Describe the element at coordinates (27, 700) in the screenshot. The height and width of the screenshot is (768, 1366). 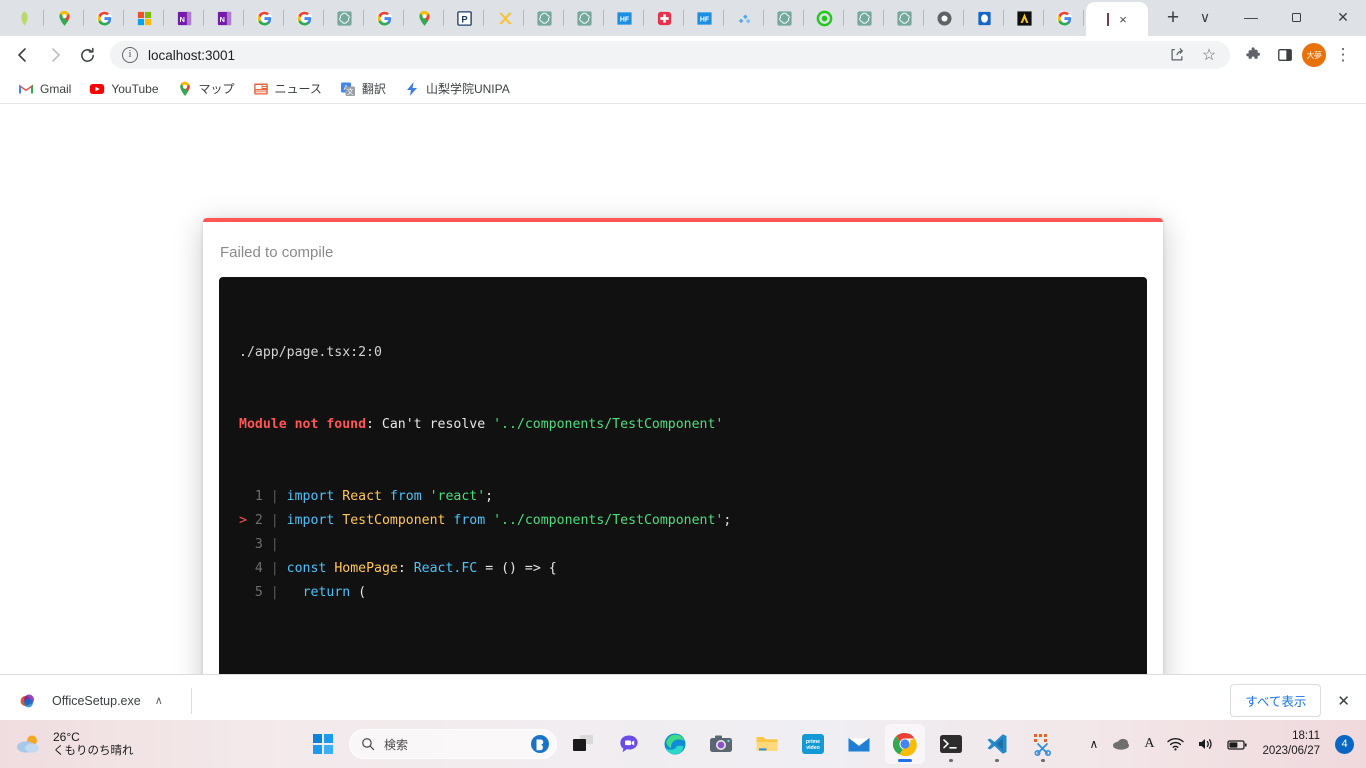
I see `office-icon` at that location.